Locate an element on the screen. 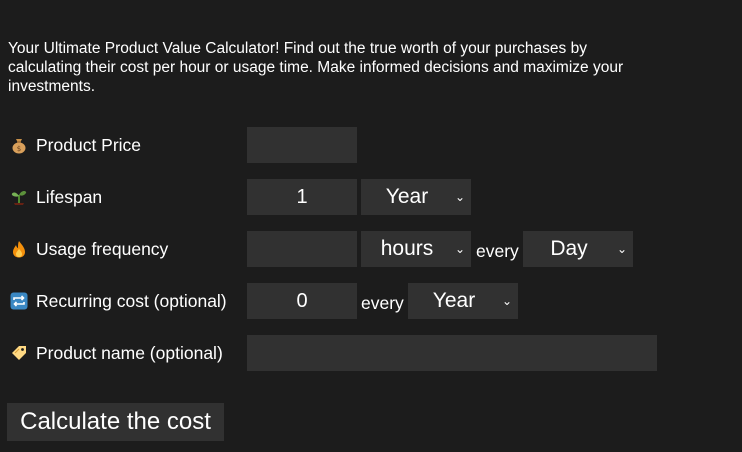 This screenshot has width=742, height=452. price-row: $ Product Price is located at coordinates (371, 145).